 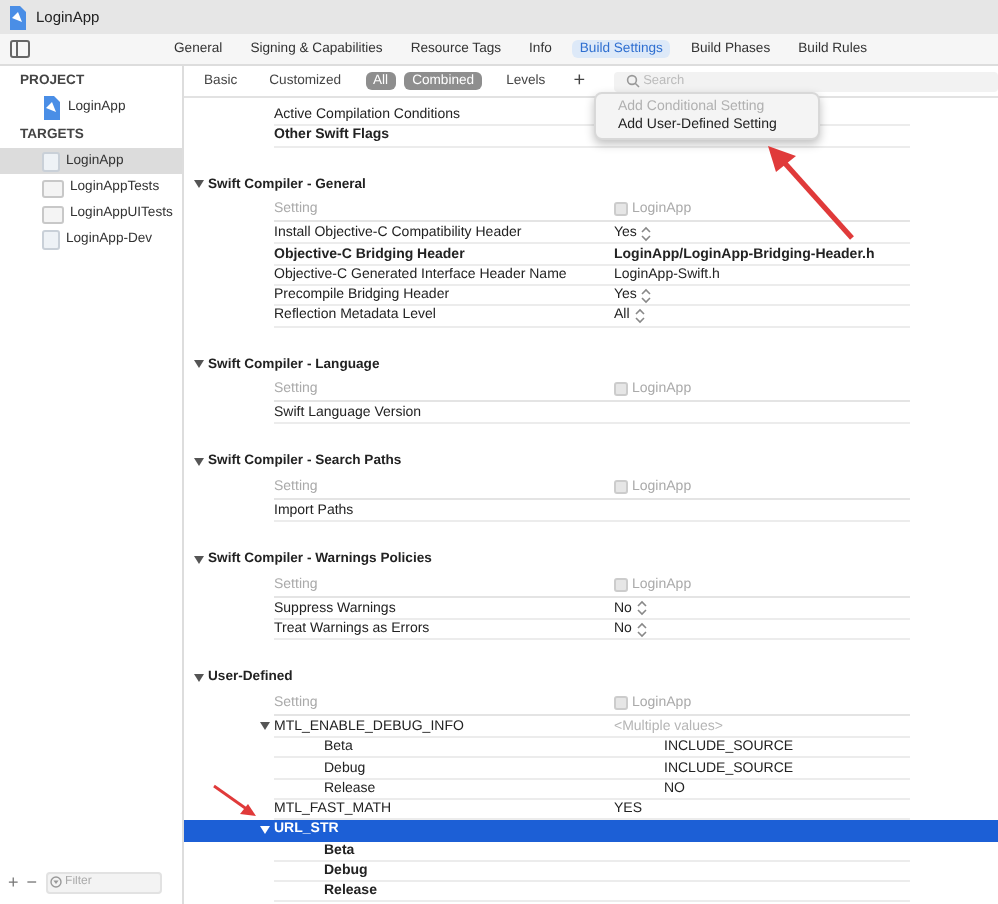 I want to click on sidebar-toggle-icon, so click(x=20, y=49).